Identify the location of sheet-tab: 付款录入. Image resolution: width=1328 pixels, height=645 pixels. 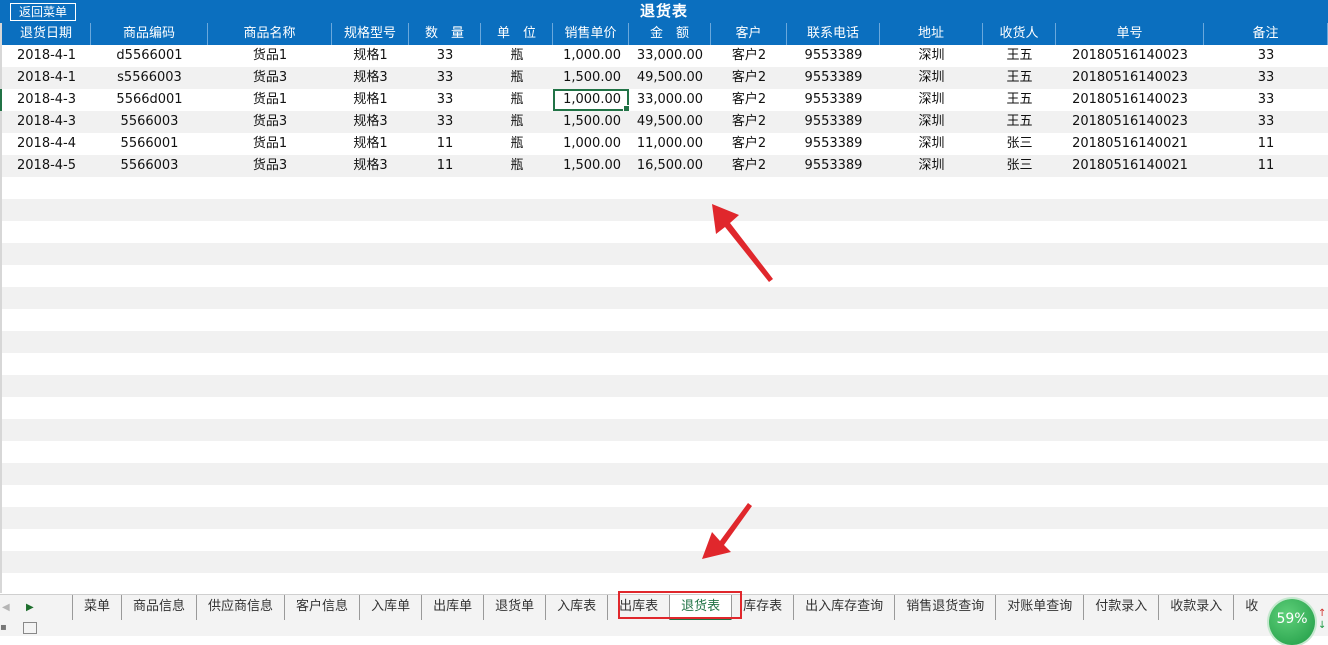
(1120, 608).